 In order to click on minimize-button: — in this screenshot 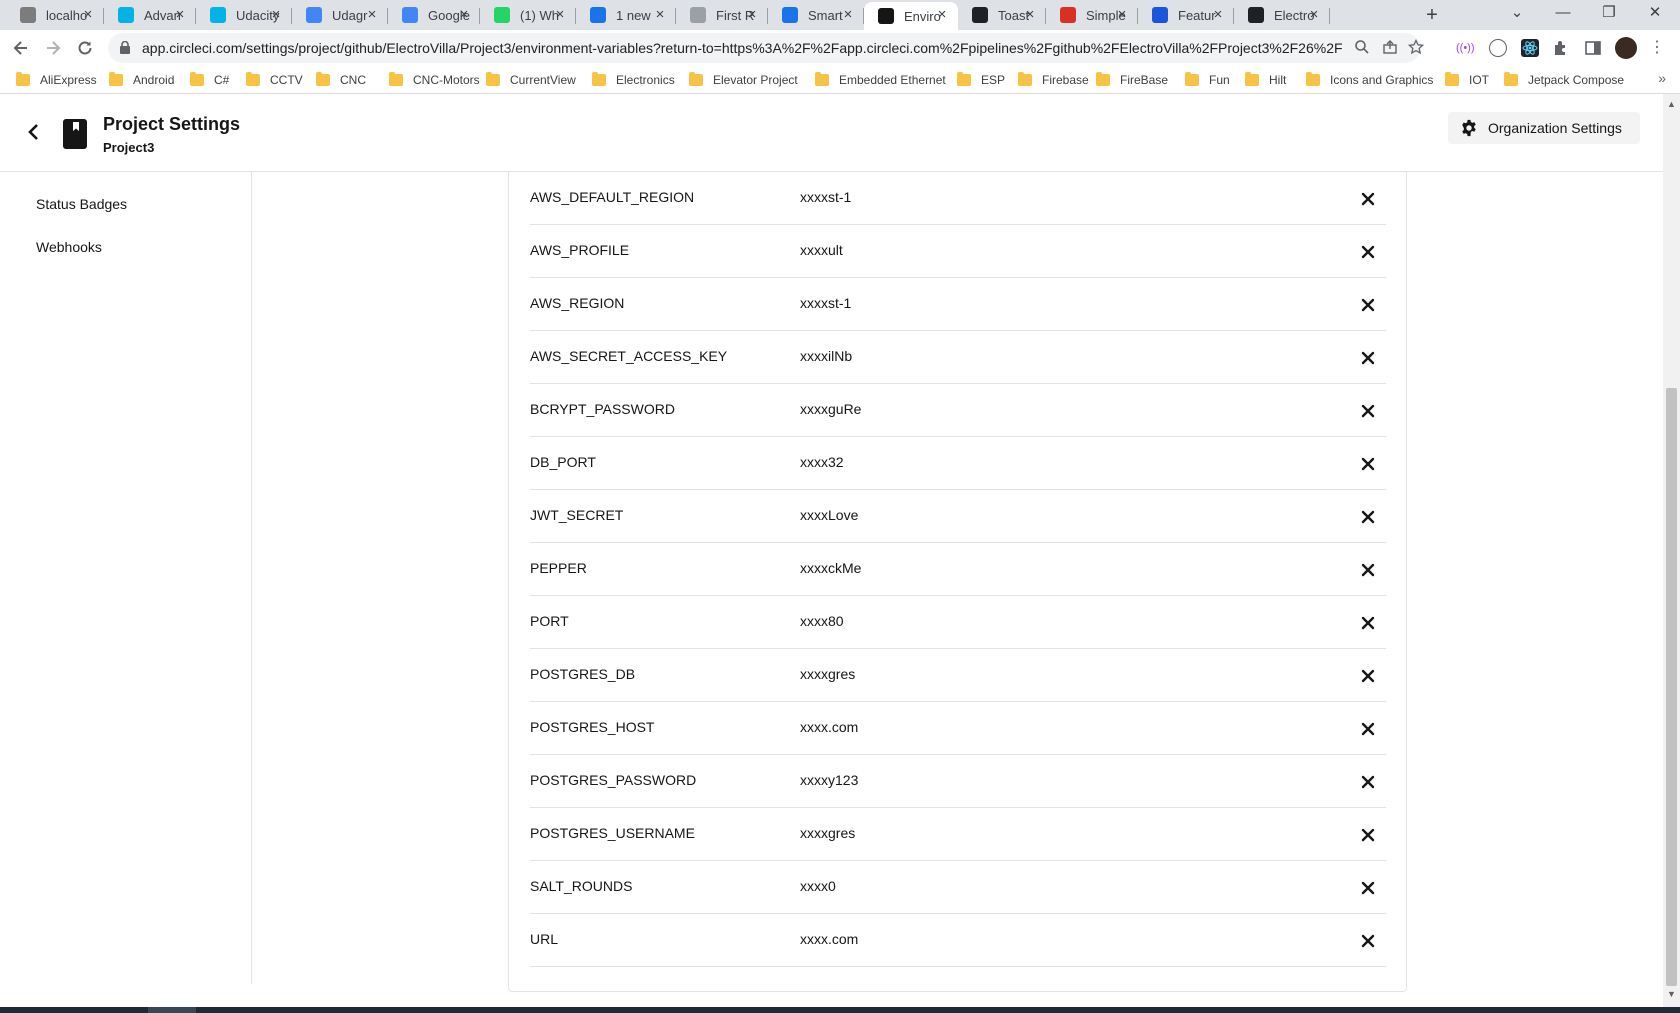, I will do `click(1563, 15)`.